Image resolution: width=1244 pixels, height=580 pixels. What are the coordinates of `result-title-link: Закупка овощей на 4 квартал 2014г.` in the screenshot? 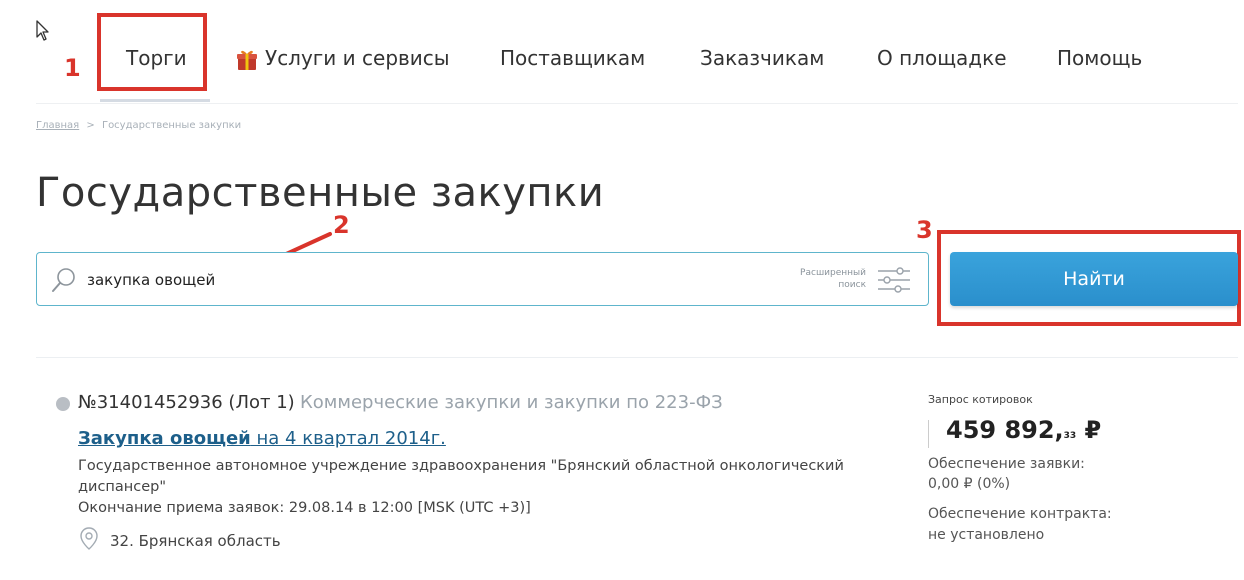 It's located at (262, 438).